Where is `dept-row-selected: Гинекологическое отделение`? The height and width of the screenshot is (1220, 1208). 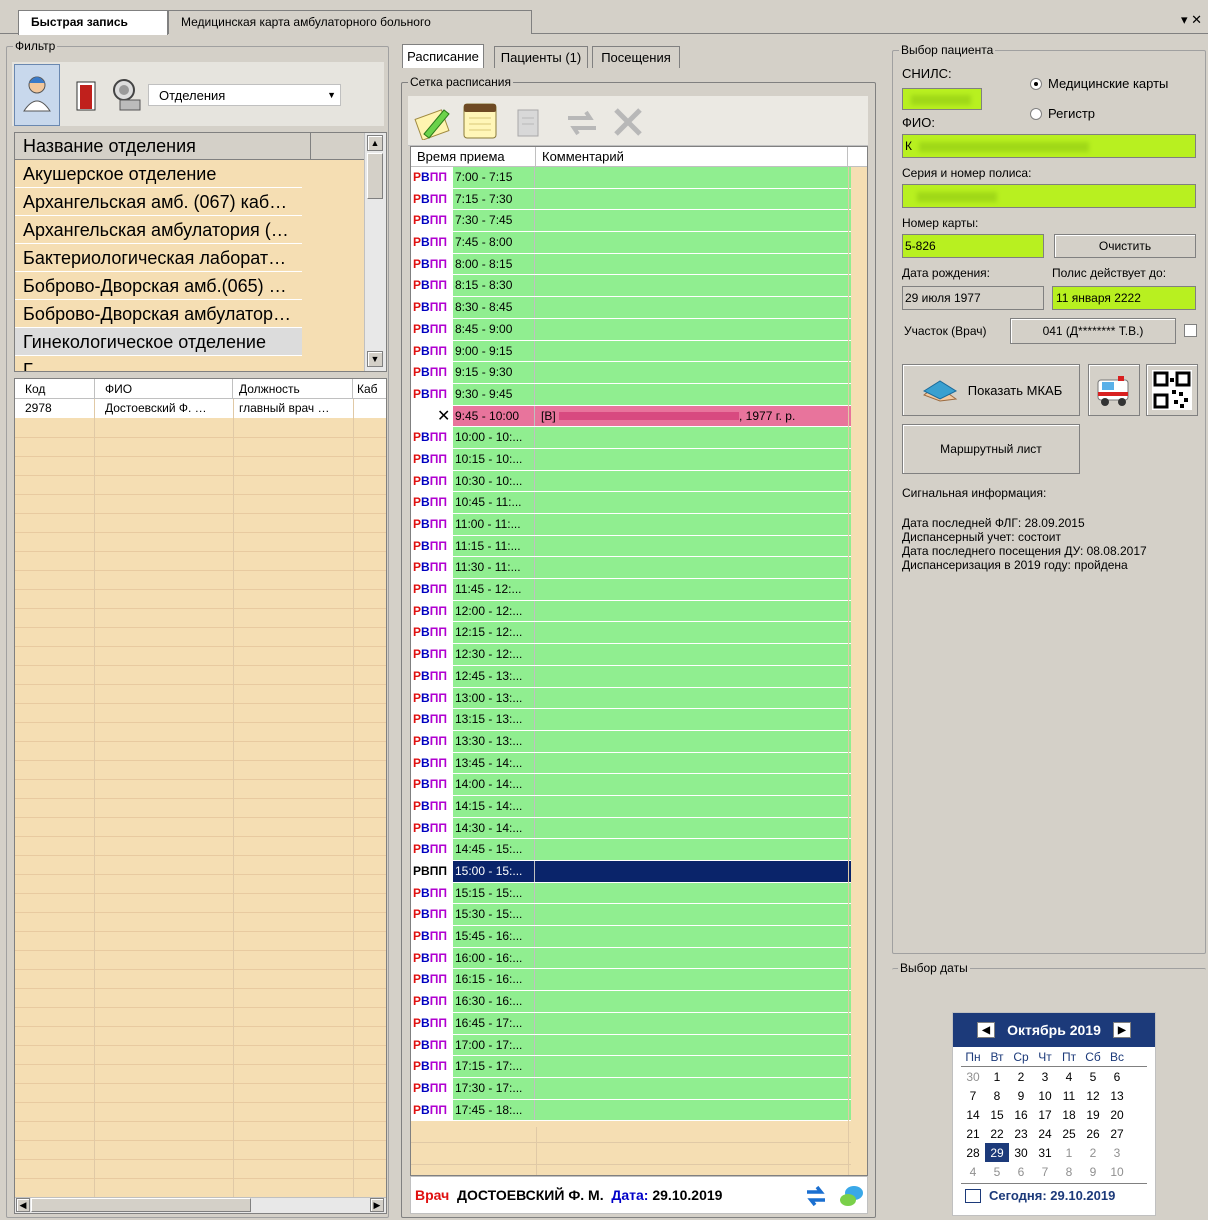 dept-row-selected: Гинекологическое отделение is located at coordinates (158, 342).